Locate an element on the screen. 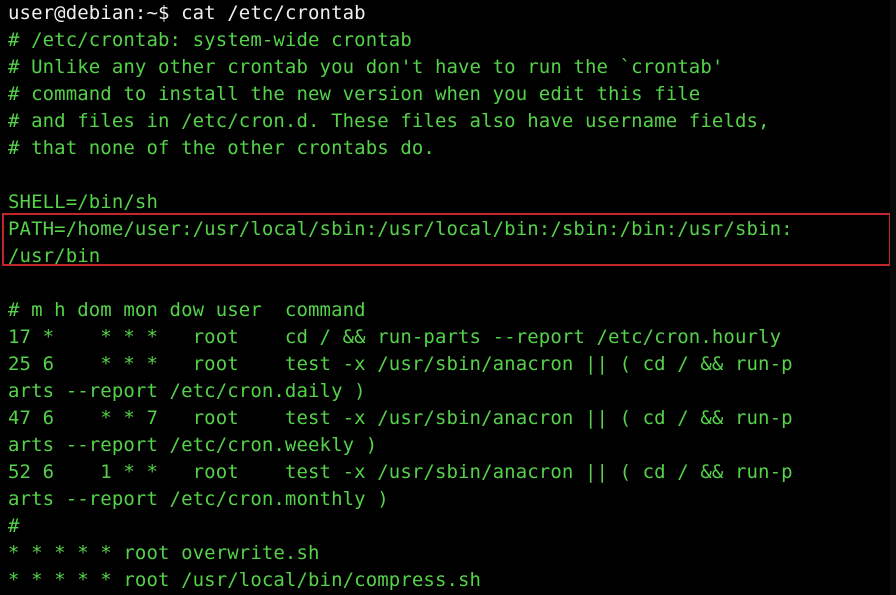 This screenshot has height=595, width=896. output-line: arts --report /etc/cron.monthly ) is located at coordinates (198, 499).